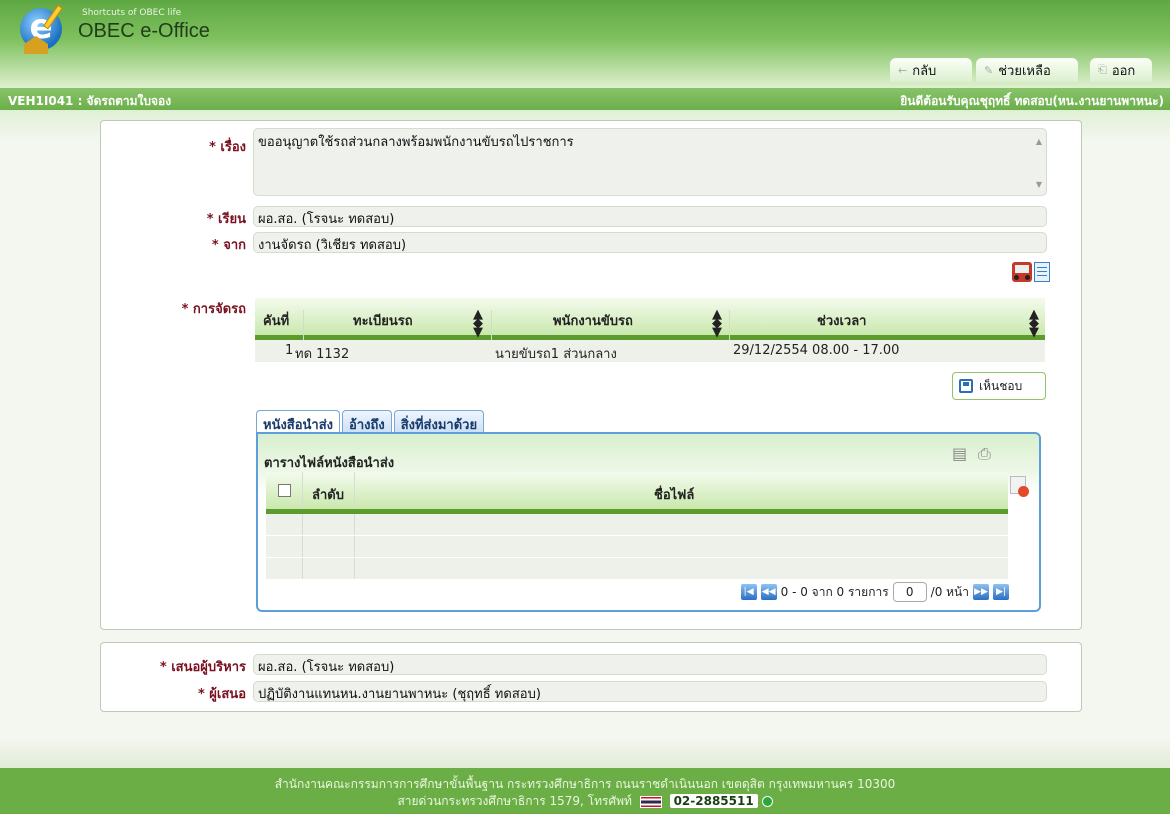 This screenshot has width=1170, height=814. What do you see at coordinates (981, 592) in the screenshot?
I see `next-page-icon: ▶▶` at bounding box center [981, 592].